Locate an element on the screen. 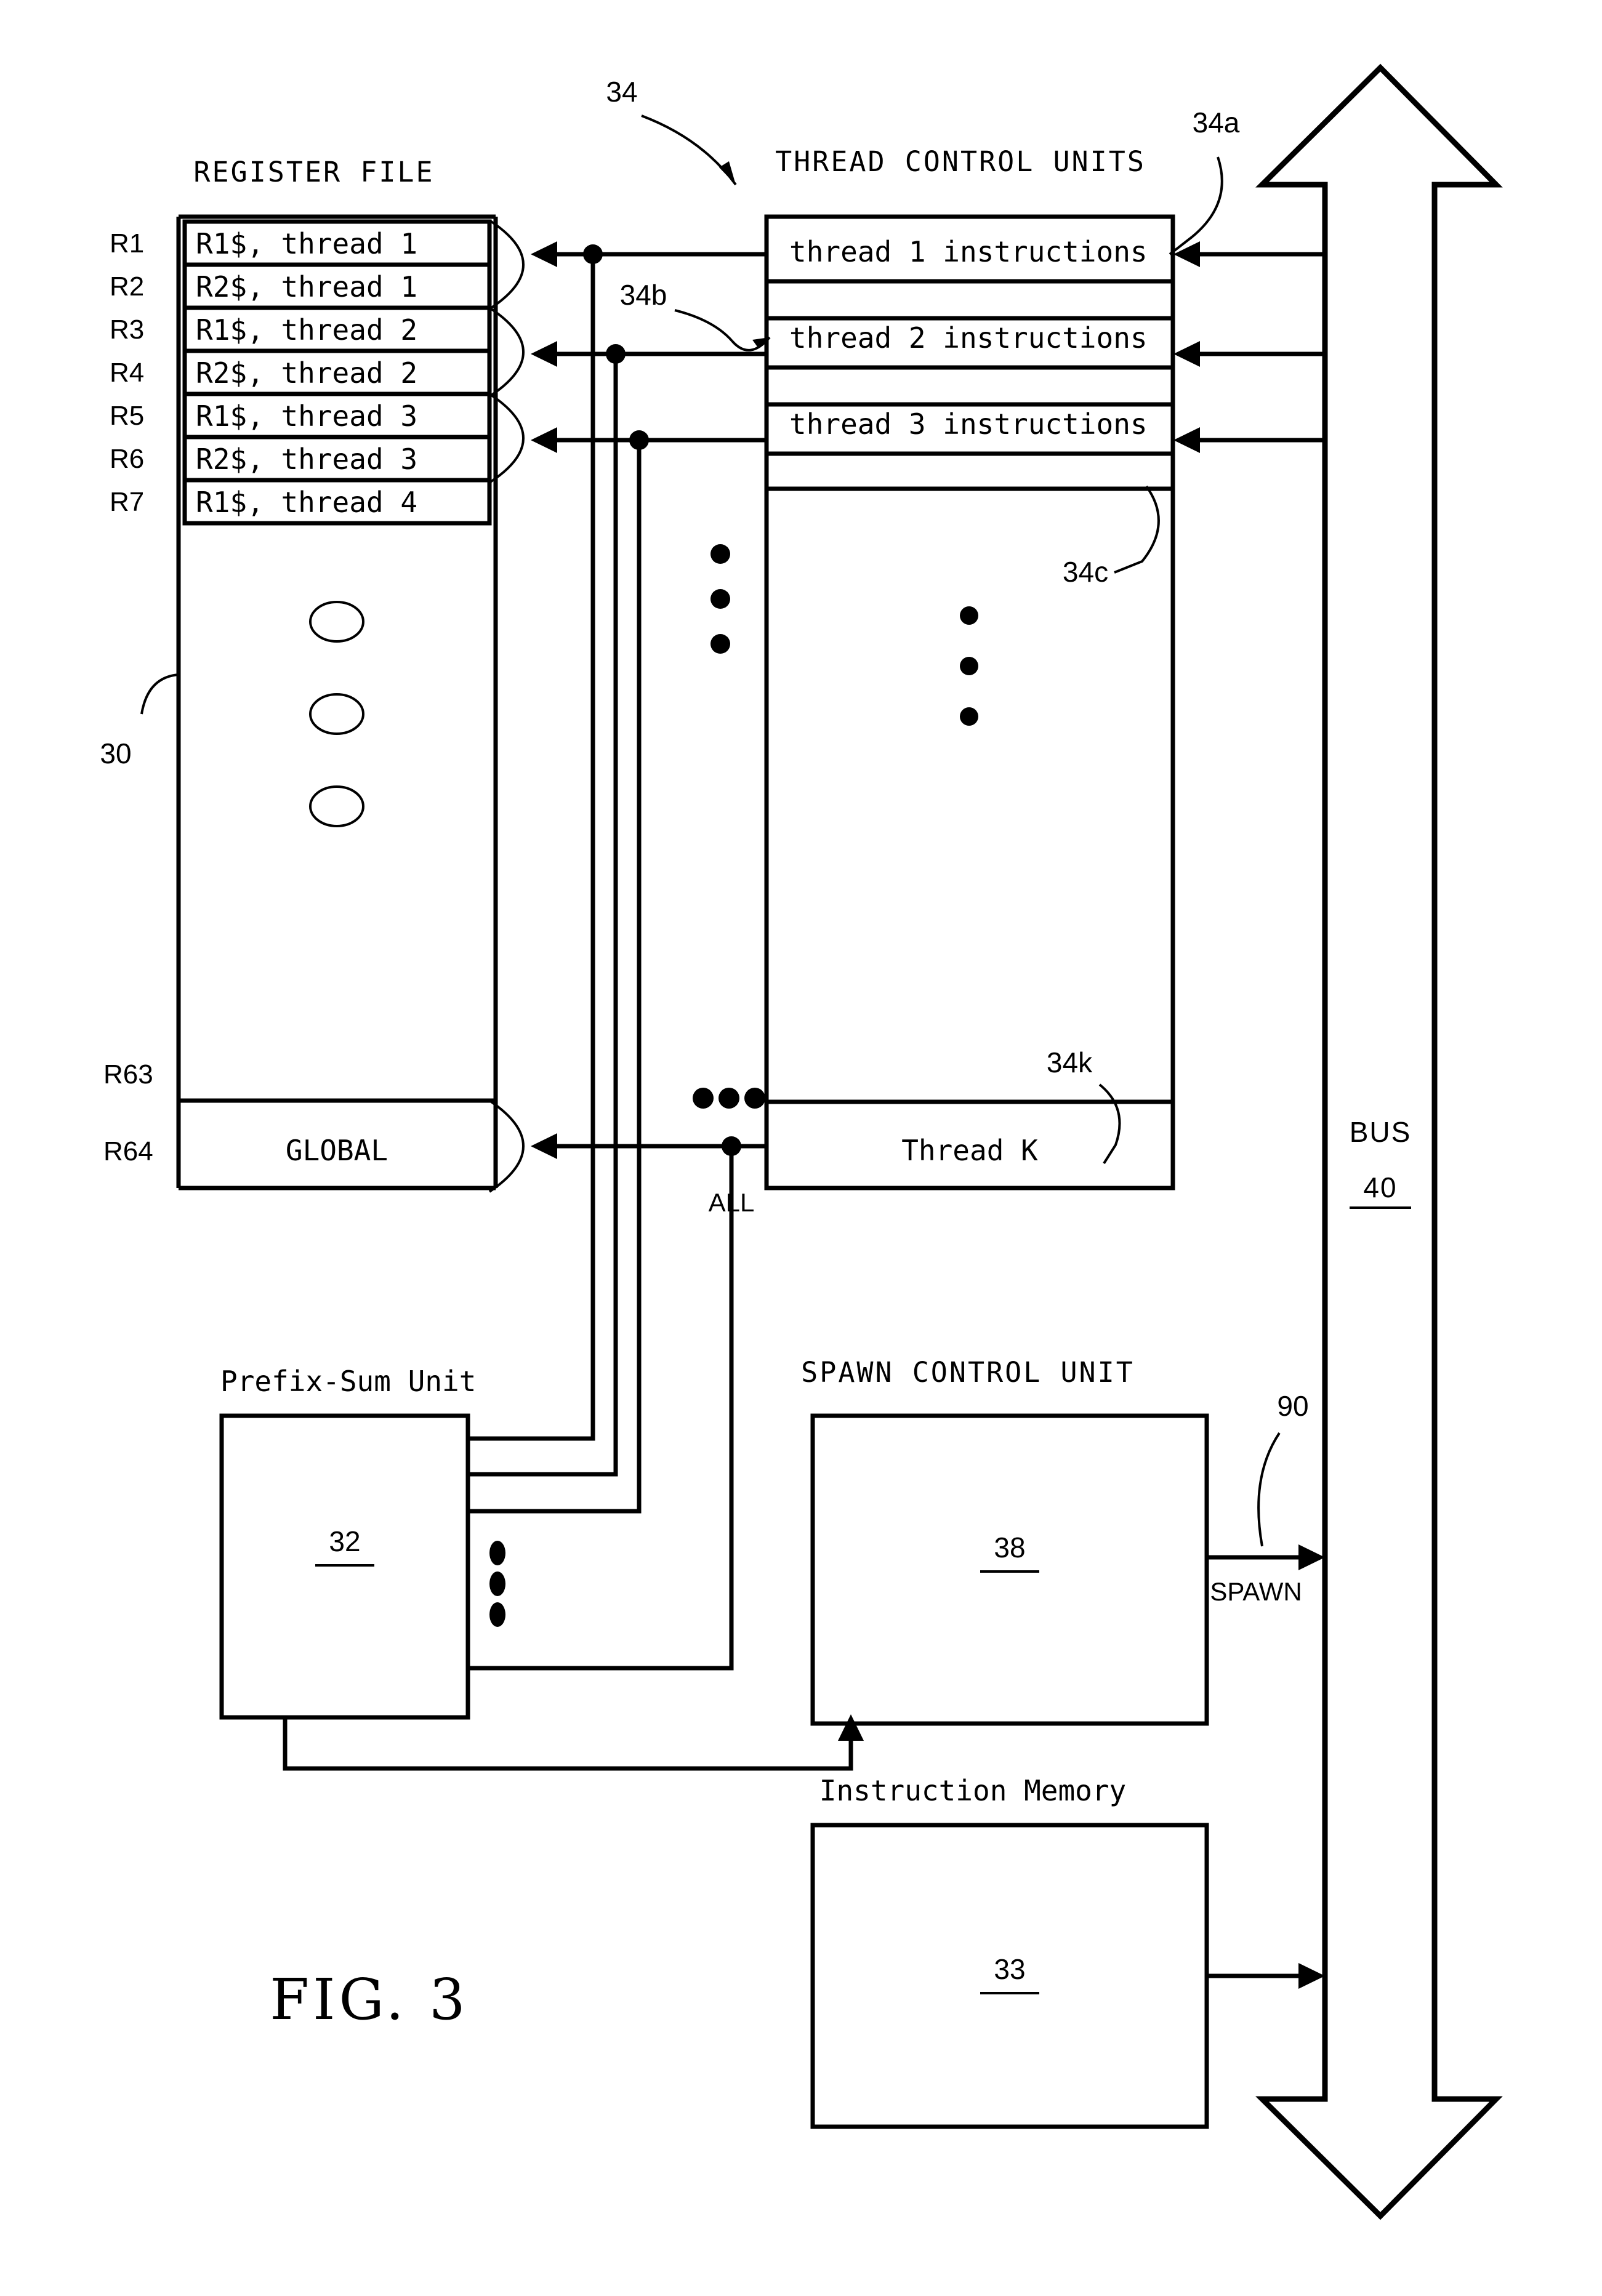 The width and height of the screenshot is (1602, 2296). register-row-label-r64: R64 is located at coordinates (128, 1151).